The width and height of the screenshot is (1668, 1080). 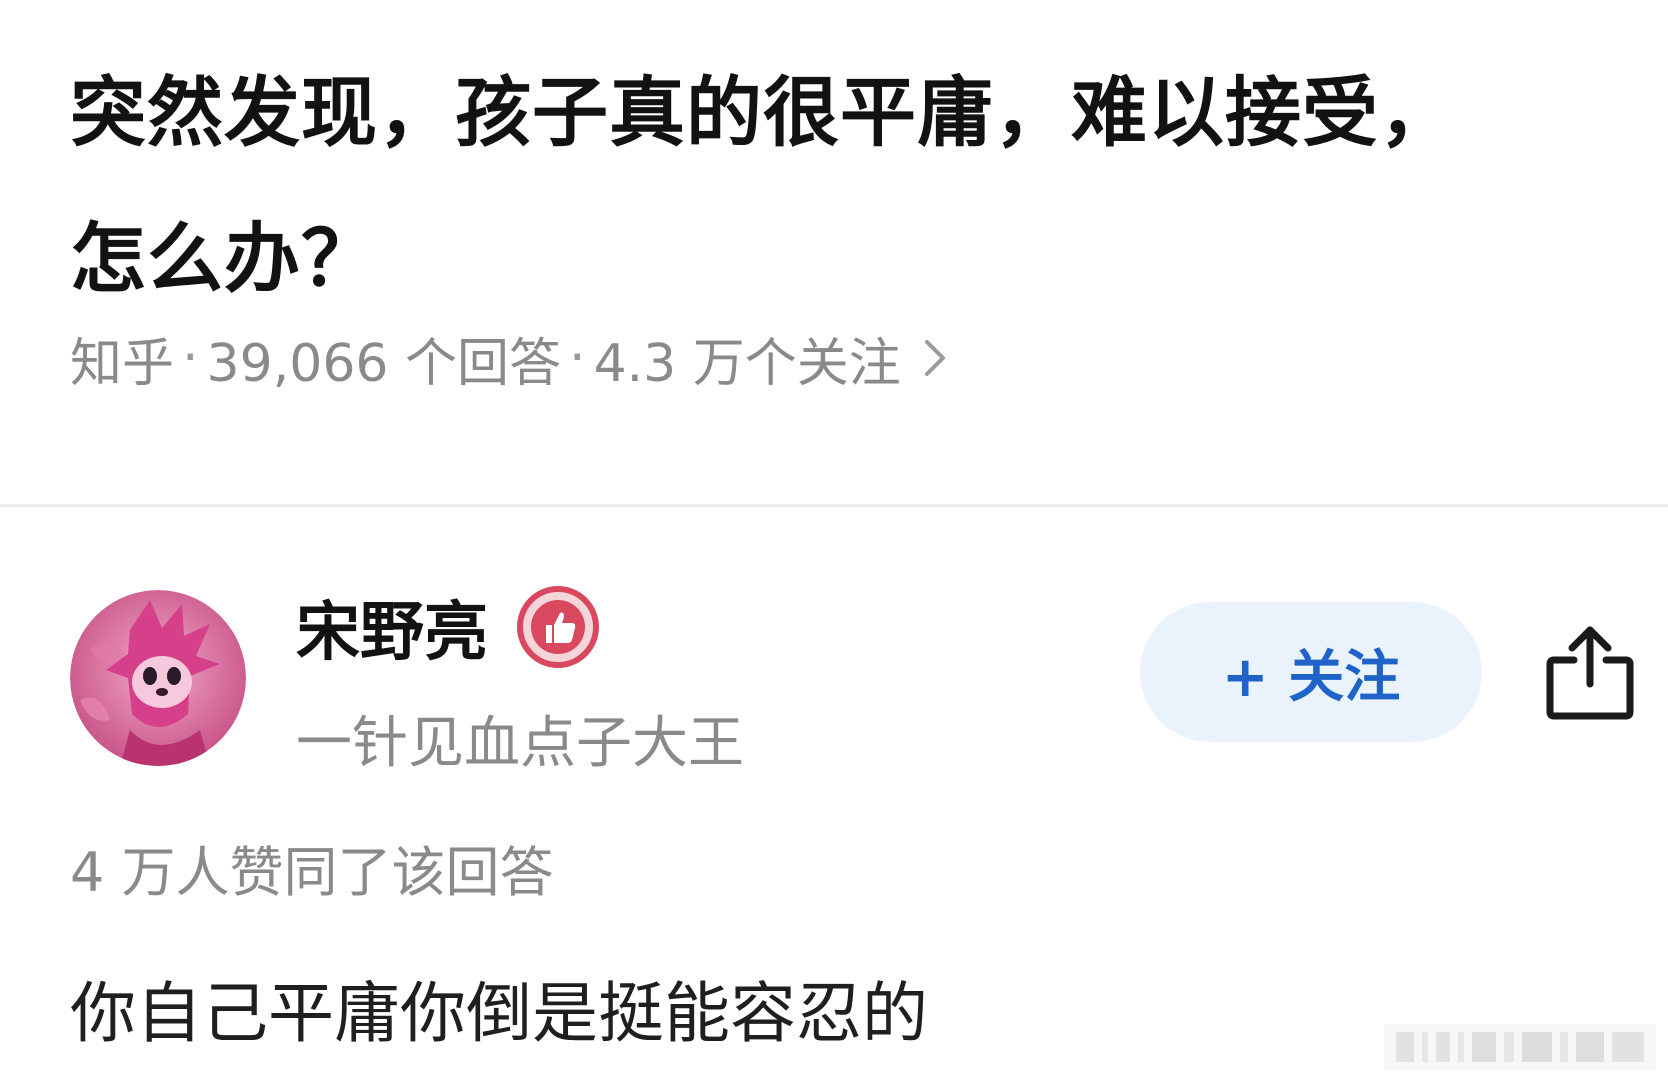 What do you see at coordinates (558, 627) in the screenshot?
I see `thumbs-up-badge-icon` at bounding box center [558, 627].